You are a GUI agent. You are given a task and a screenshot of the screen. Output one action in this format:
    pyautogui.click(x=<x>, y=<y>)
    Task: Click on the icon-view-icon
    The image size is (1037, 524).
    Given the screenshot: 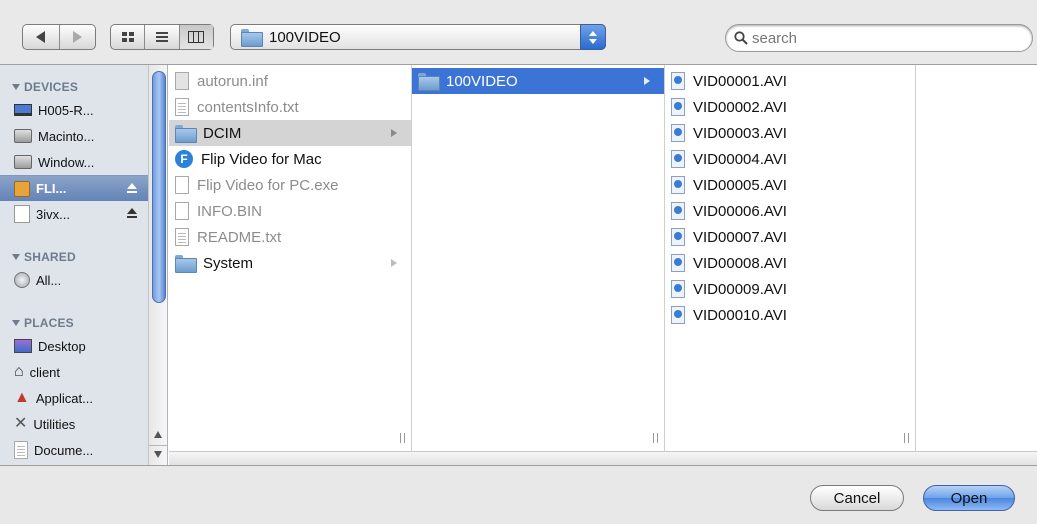 What is the action you would take?
    pyautogui.click(x=127, y=37)
    